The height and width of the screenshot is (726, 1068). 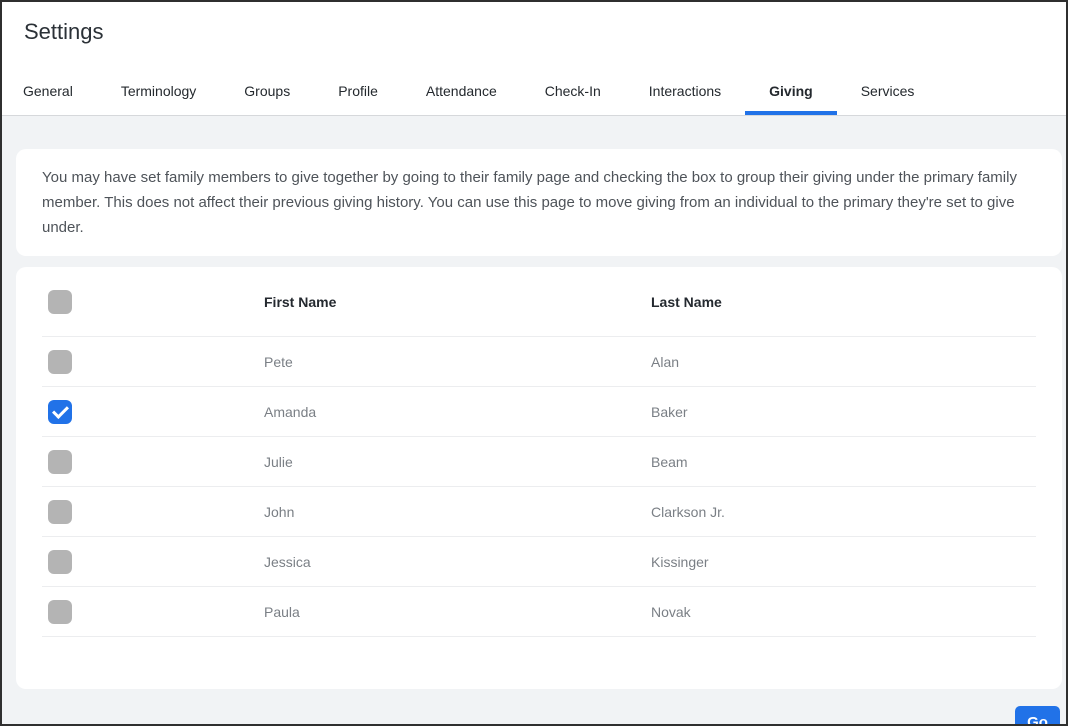 What do you see at coordinates (686, 301) in the screenshot?
I see `column-header-last-name: Last Name` at bounding box center [686, 301].